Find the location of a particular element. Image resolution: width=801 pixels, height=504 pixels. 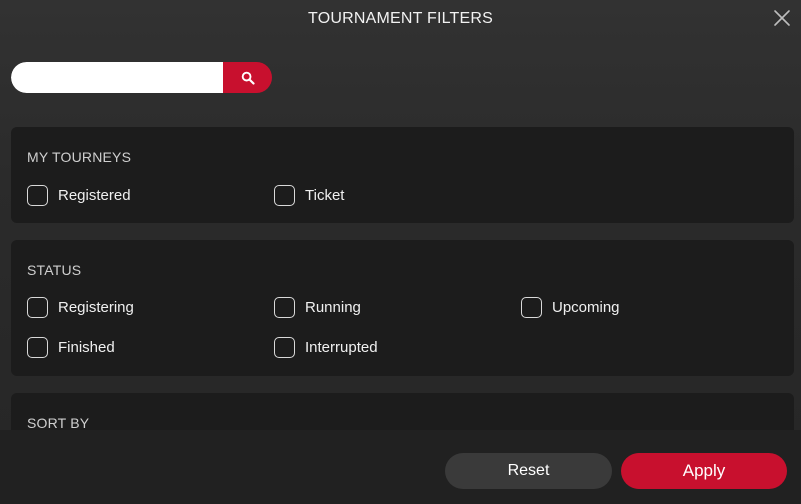

search-bar is located at coordinates (141, 77).